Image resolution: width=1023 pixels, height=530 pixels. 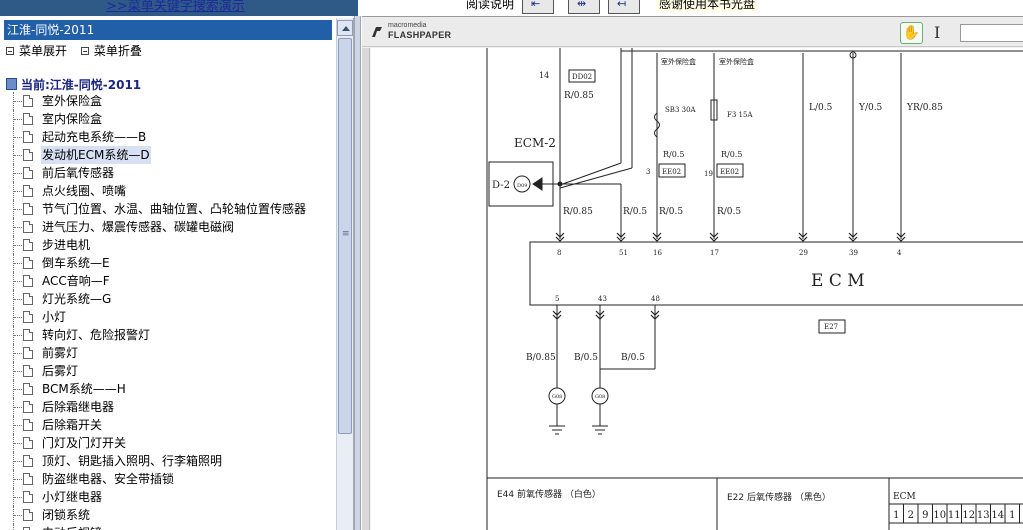 I want to click on menu-item: 防盗继电器、安全带插锁, so click(x=175, y=479).